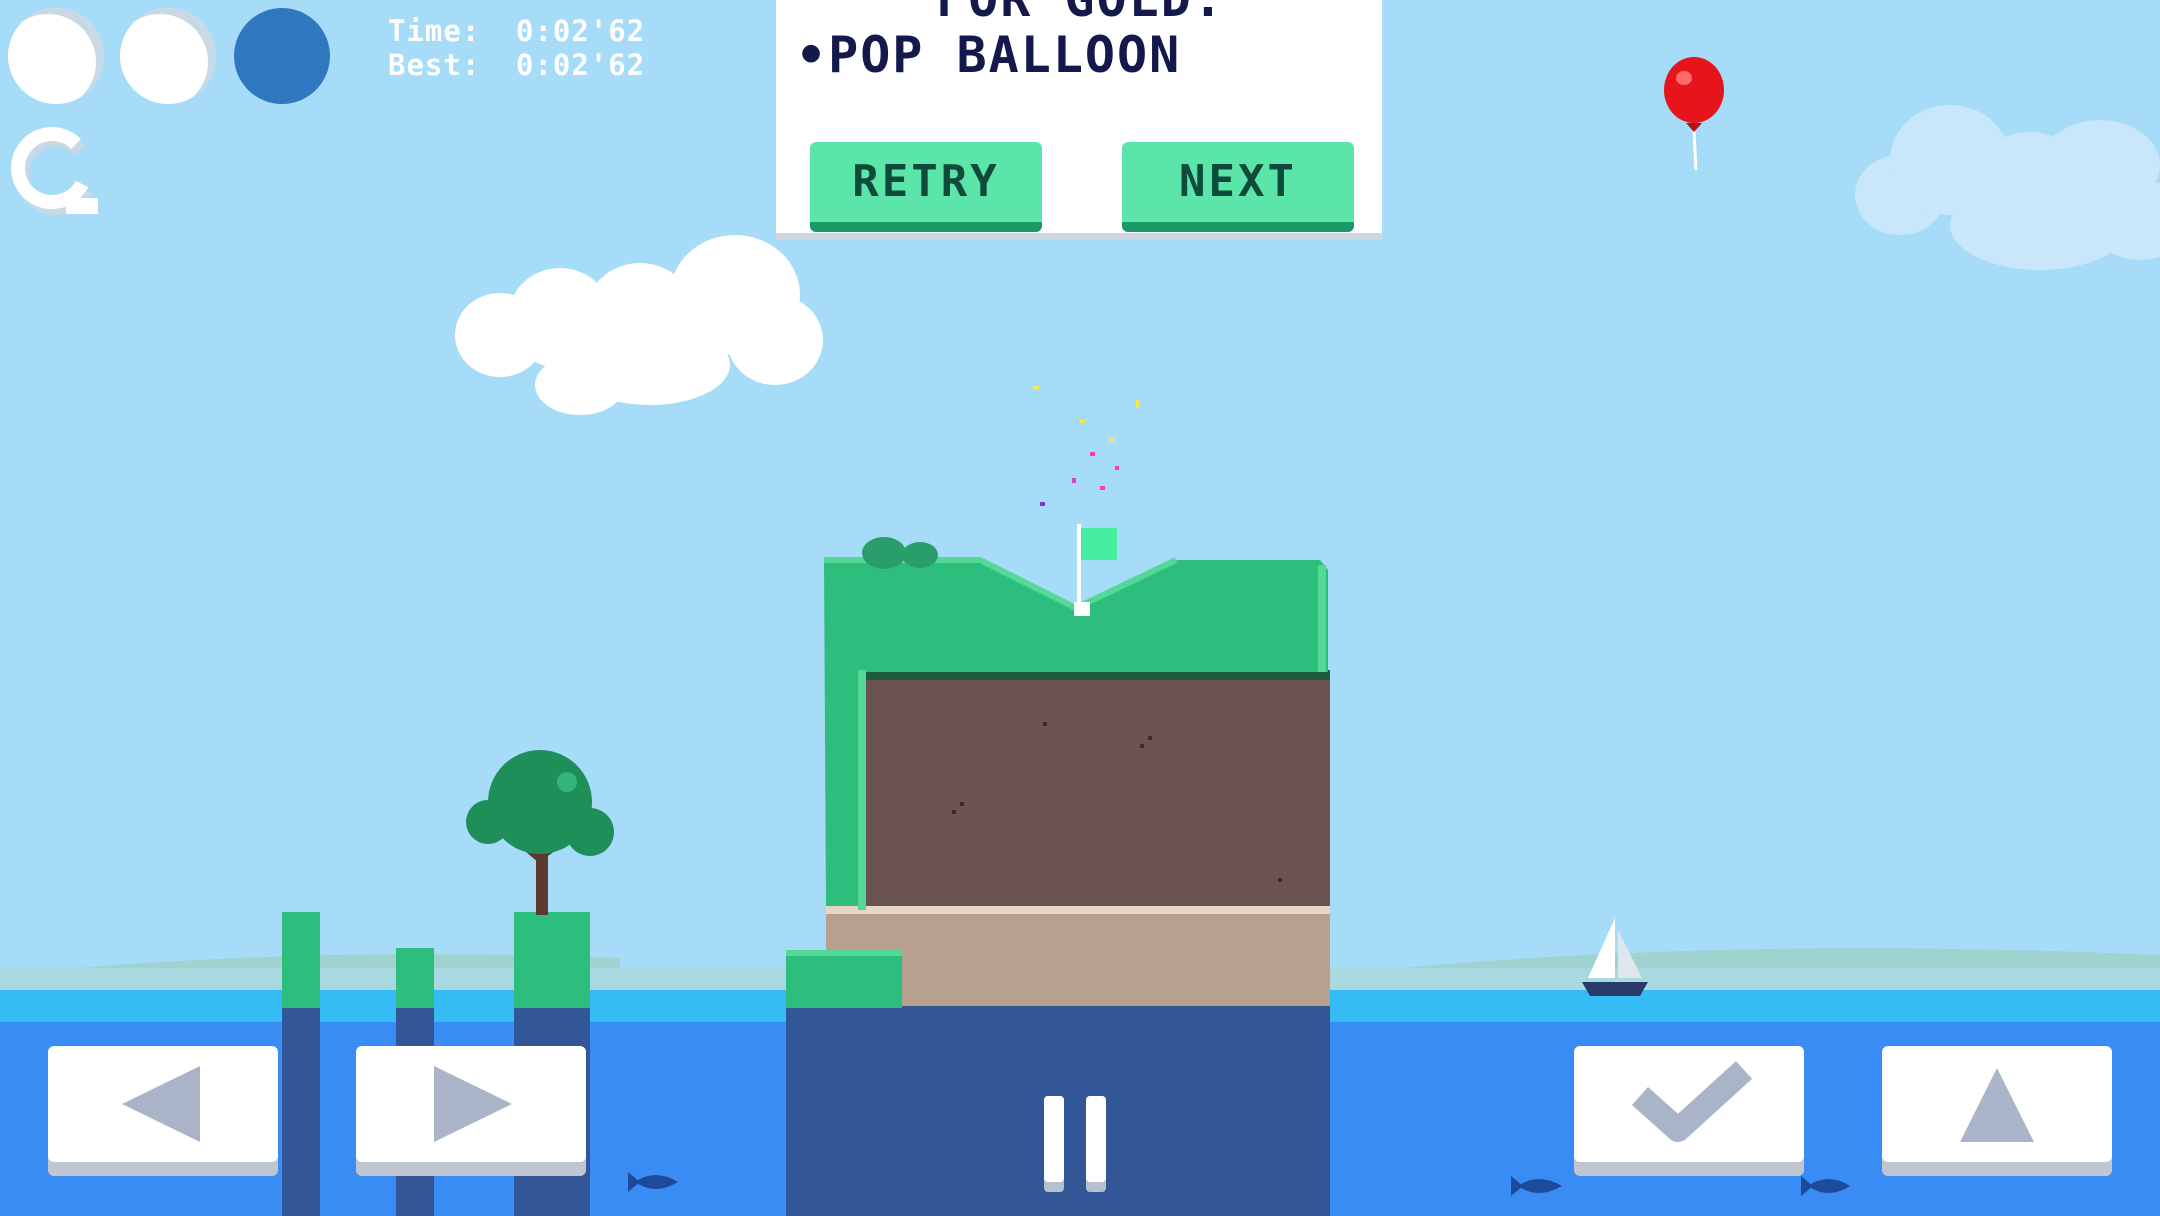 The image size is (2160, 1216). Describe the element at coordinates (1080, 14) in the screenshot. I see `goal-heading: FOR GOLD:` at that location.